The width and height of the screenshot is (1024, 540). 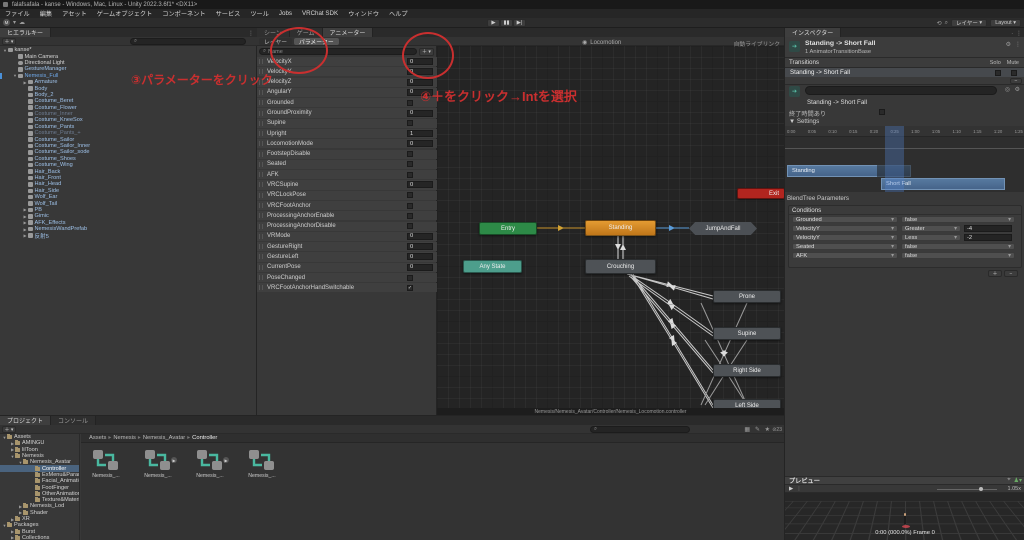 I want to click on search-icon: ⌕, so click(x=946, y=23).